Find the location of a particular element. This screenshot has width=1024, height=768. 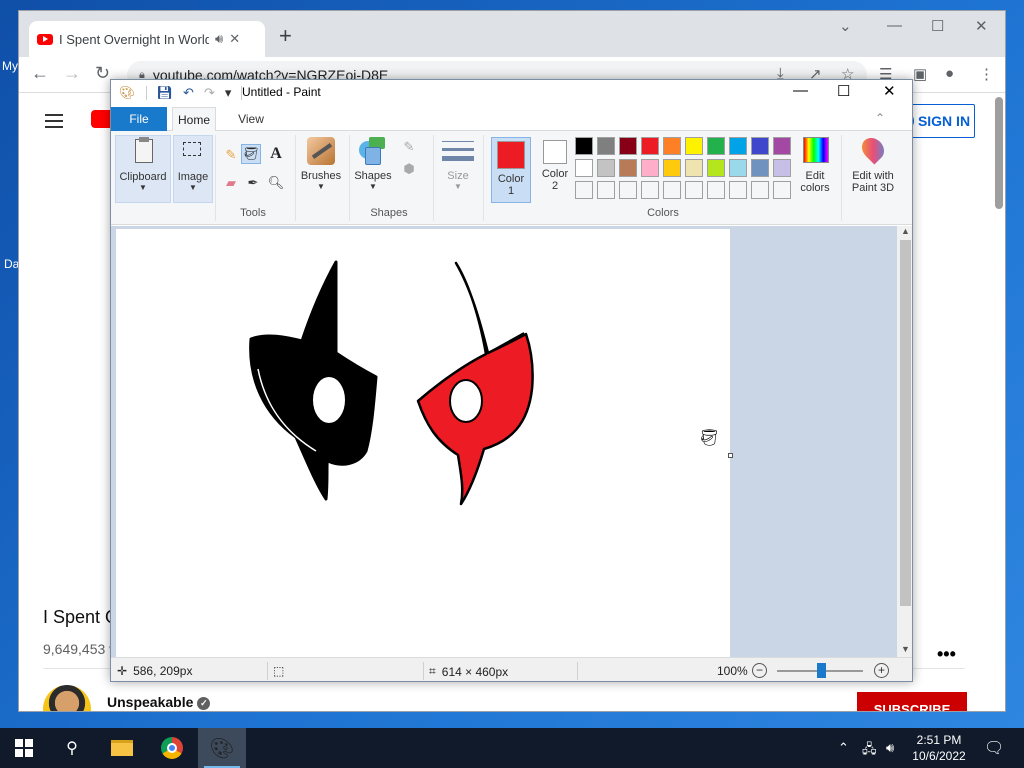

maximize-button: ☐ is located at coordinates (937, 26).